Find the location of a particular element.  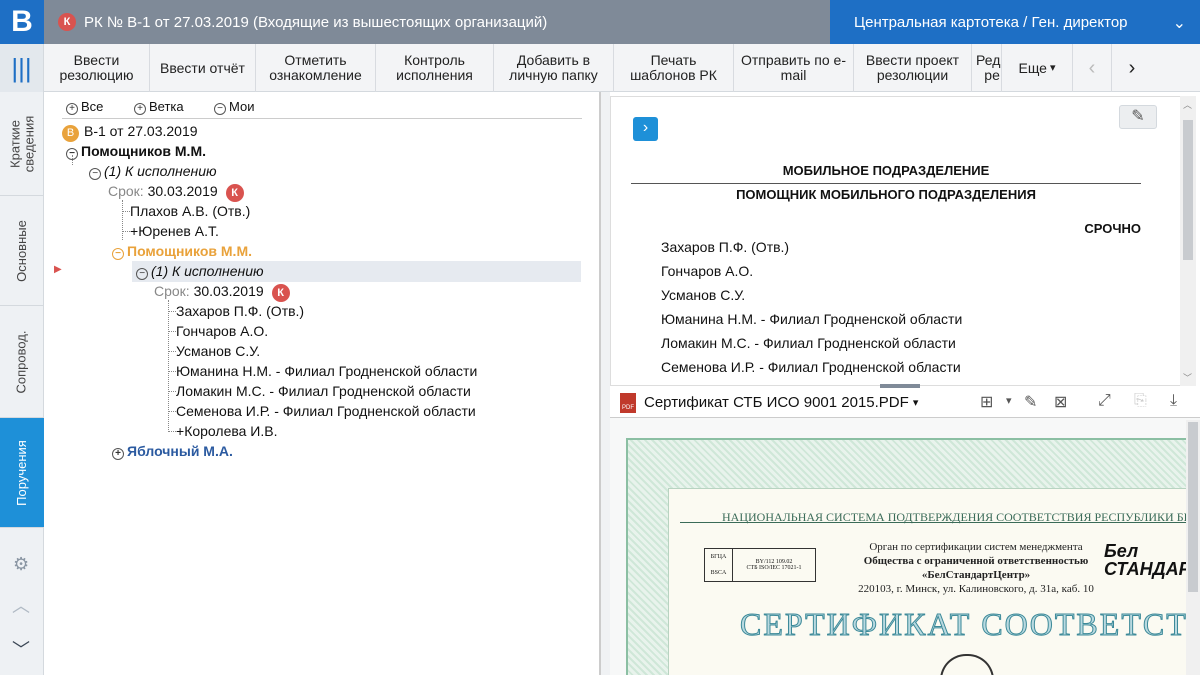

tab-main-label: Основные is located at coordinates (21, 250).